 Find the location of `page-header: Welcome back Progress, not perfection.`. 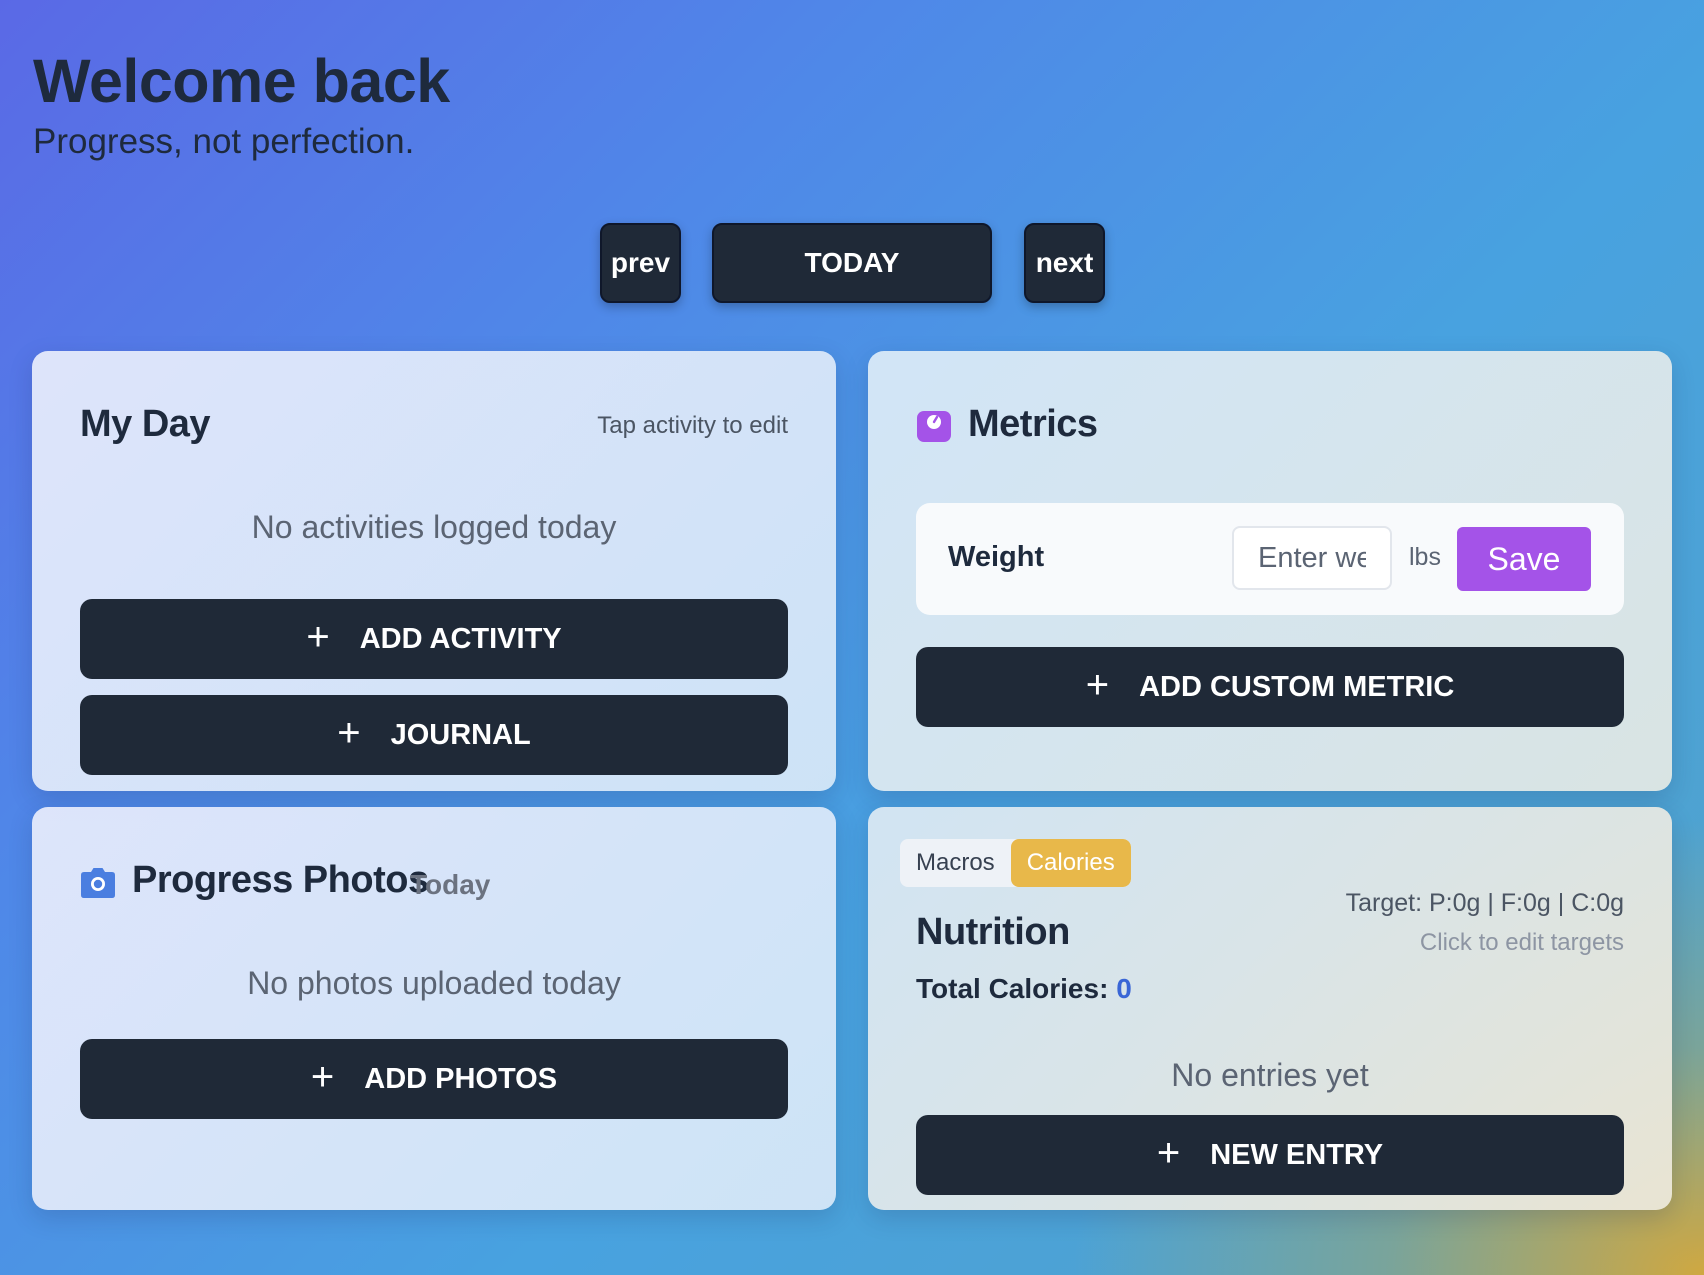

page-header: Welcome back Progress, not perfection. is located at coordinates (241, 101).